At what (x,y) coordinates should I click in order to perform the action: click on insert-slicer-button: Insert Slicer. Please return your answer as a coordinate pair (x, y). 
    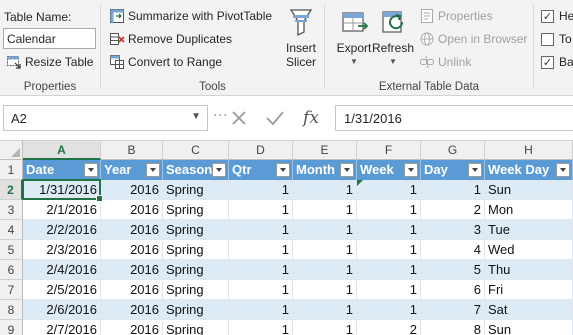
    Looking at the image, I should click on (301, 37).